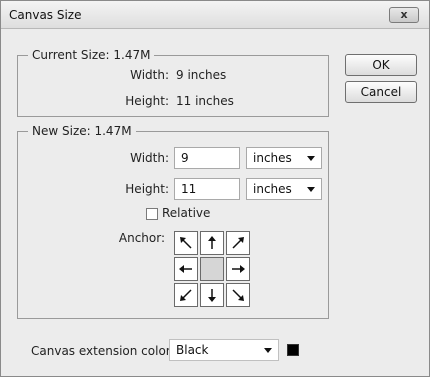  I want to click on width-unit-select: inches, so click(284, 158).